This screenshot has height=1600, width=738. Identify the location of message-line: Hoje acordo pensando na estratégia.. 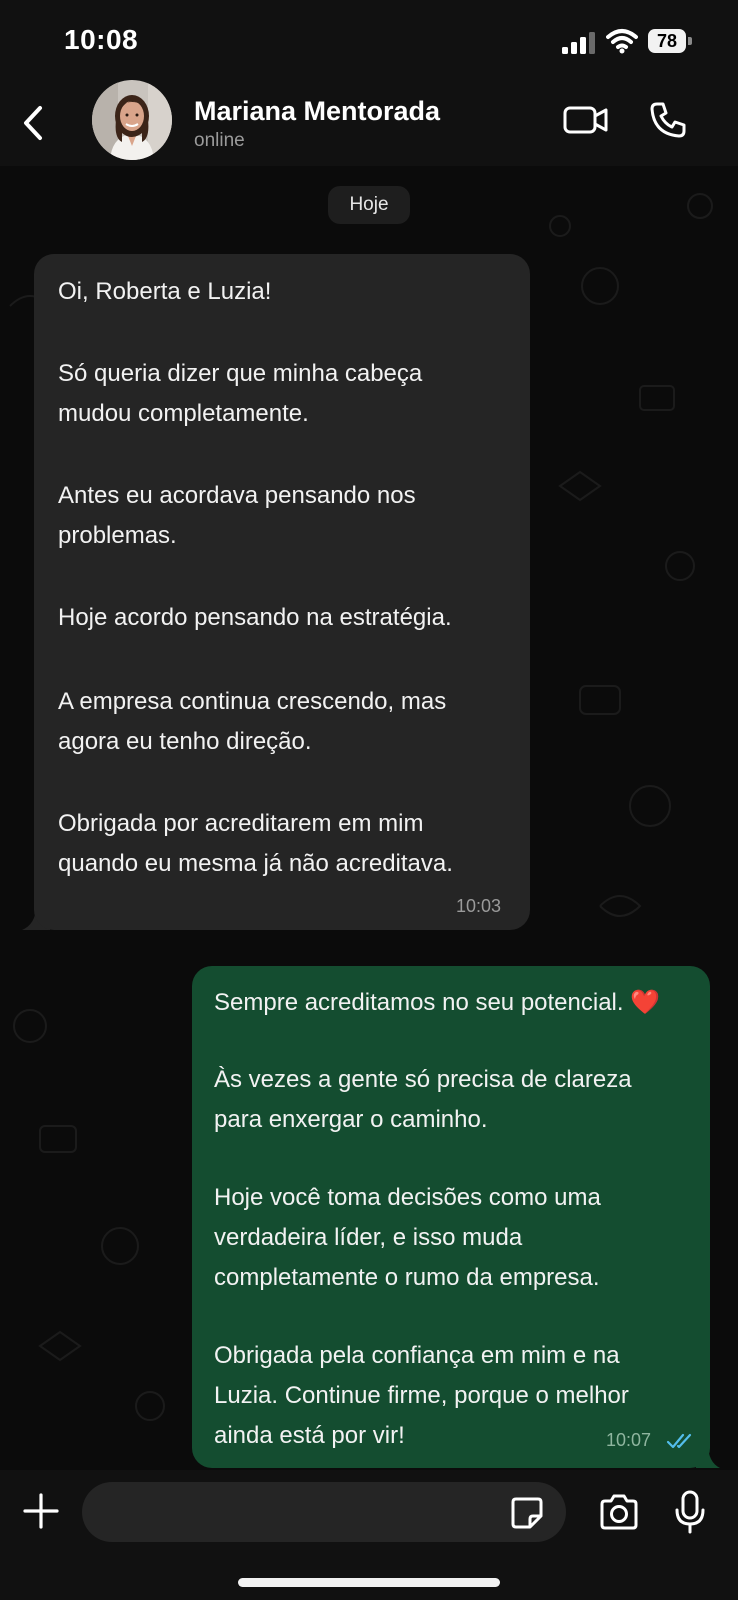
(255, 617).